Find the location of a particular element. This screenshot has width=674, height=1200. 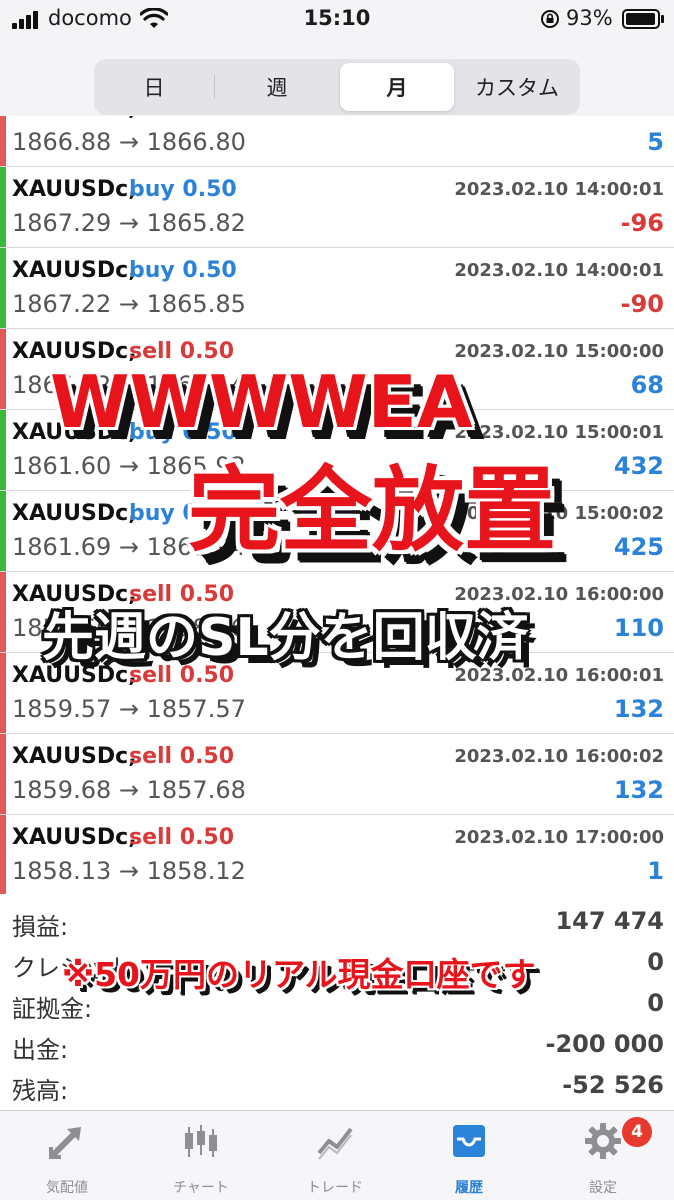

overlay-note: ※50万円のリアル現金口座です is located at coordinates (299, 974).